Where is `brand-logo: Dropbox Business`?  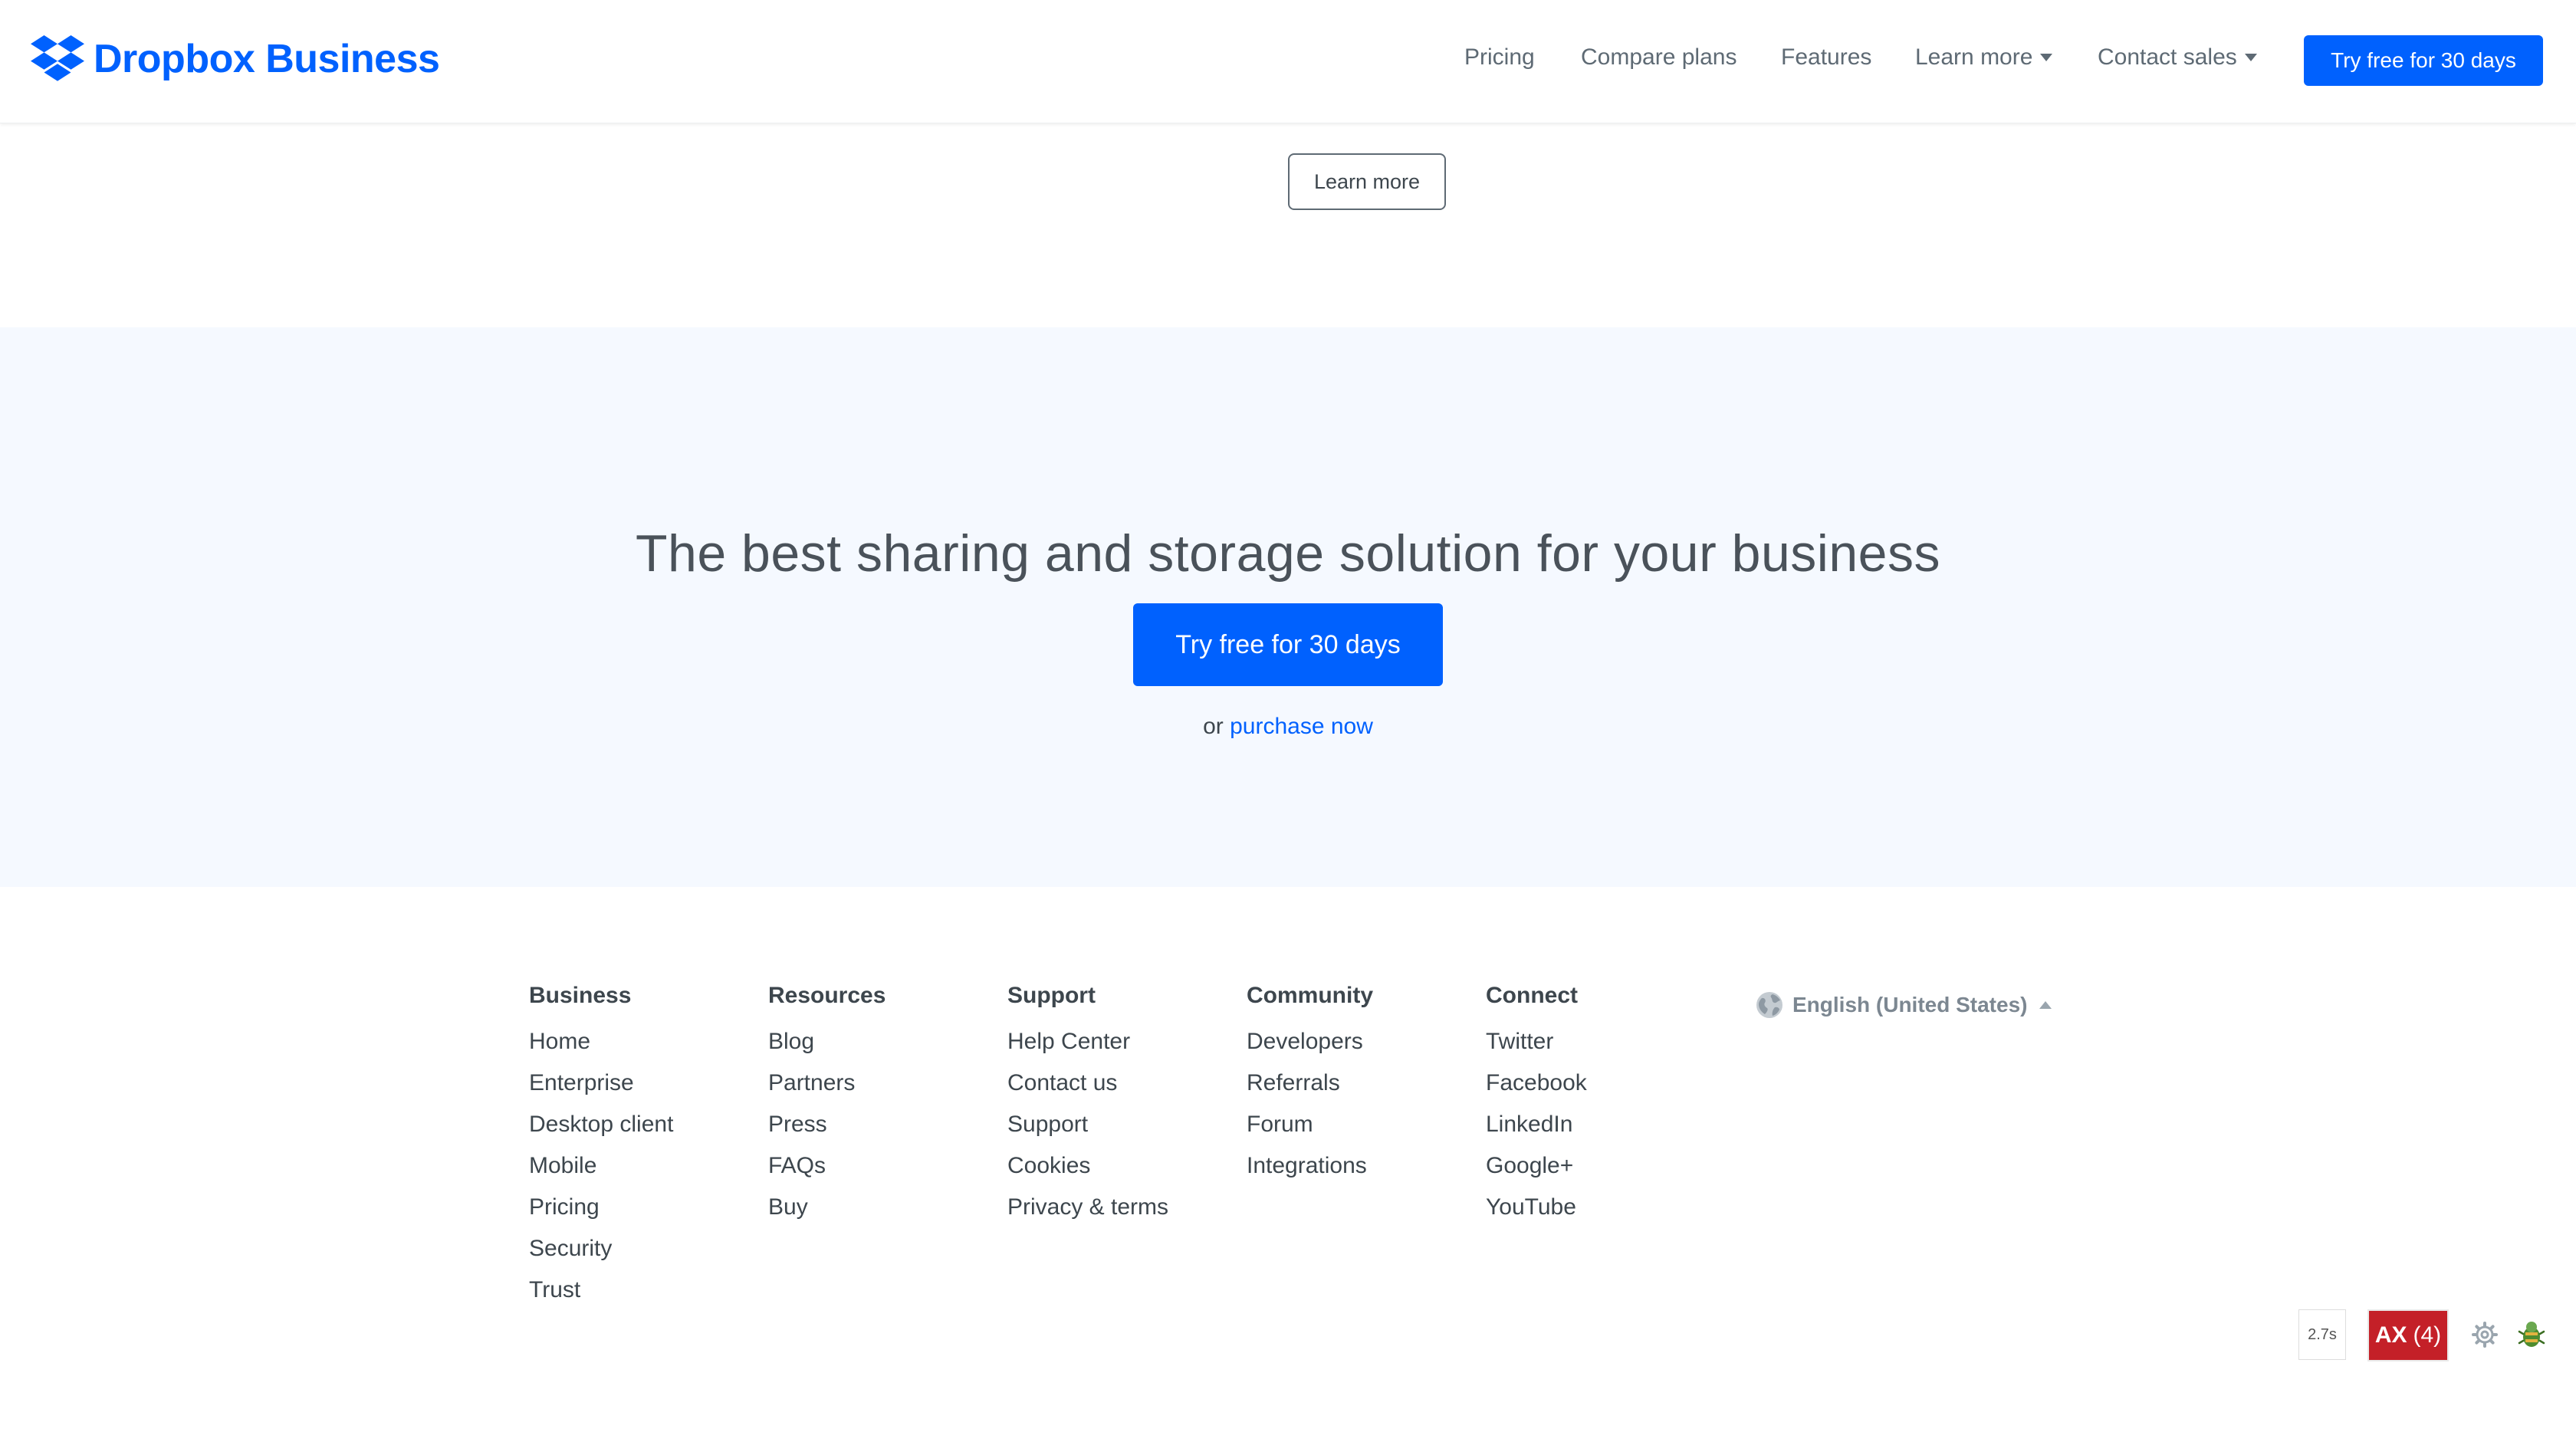 brand-logo: Dropbox Business is located at coordinates (235, 59).